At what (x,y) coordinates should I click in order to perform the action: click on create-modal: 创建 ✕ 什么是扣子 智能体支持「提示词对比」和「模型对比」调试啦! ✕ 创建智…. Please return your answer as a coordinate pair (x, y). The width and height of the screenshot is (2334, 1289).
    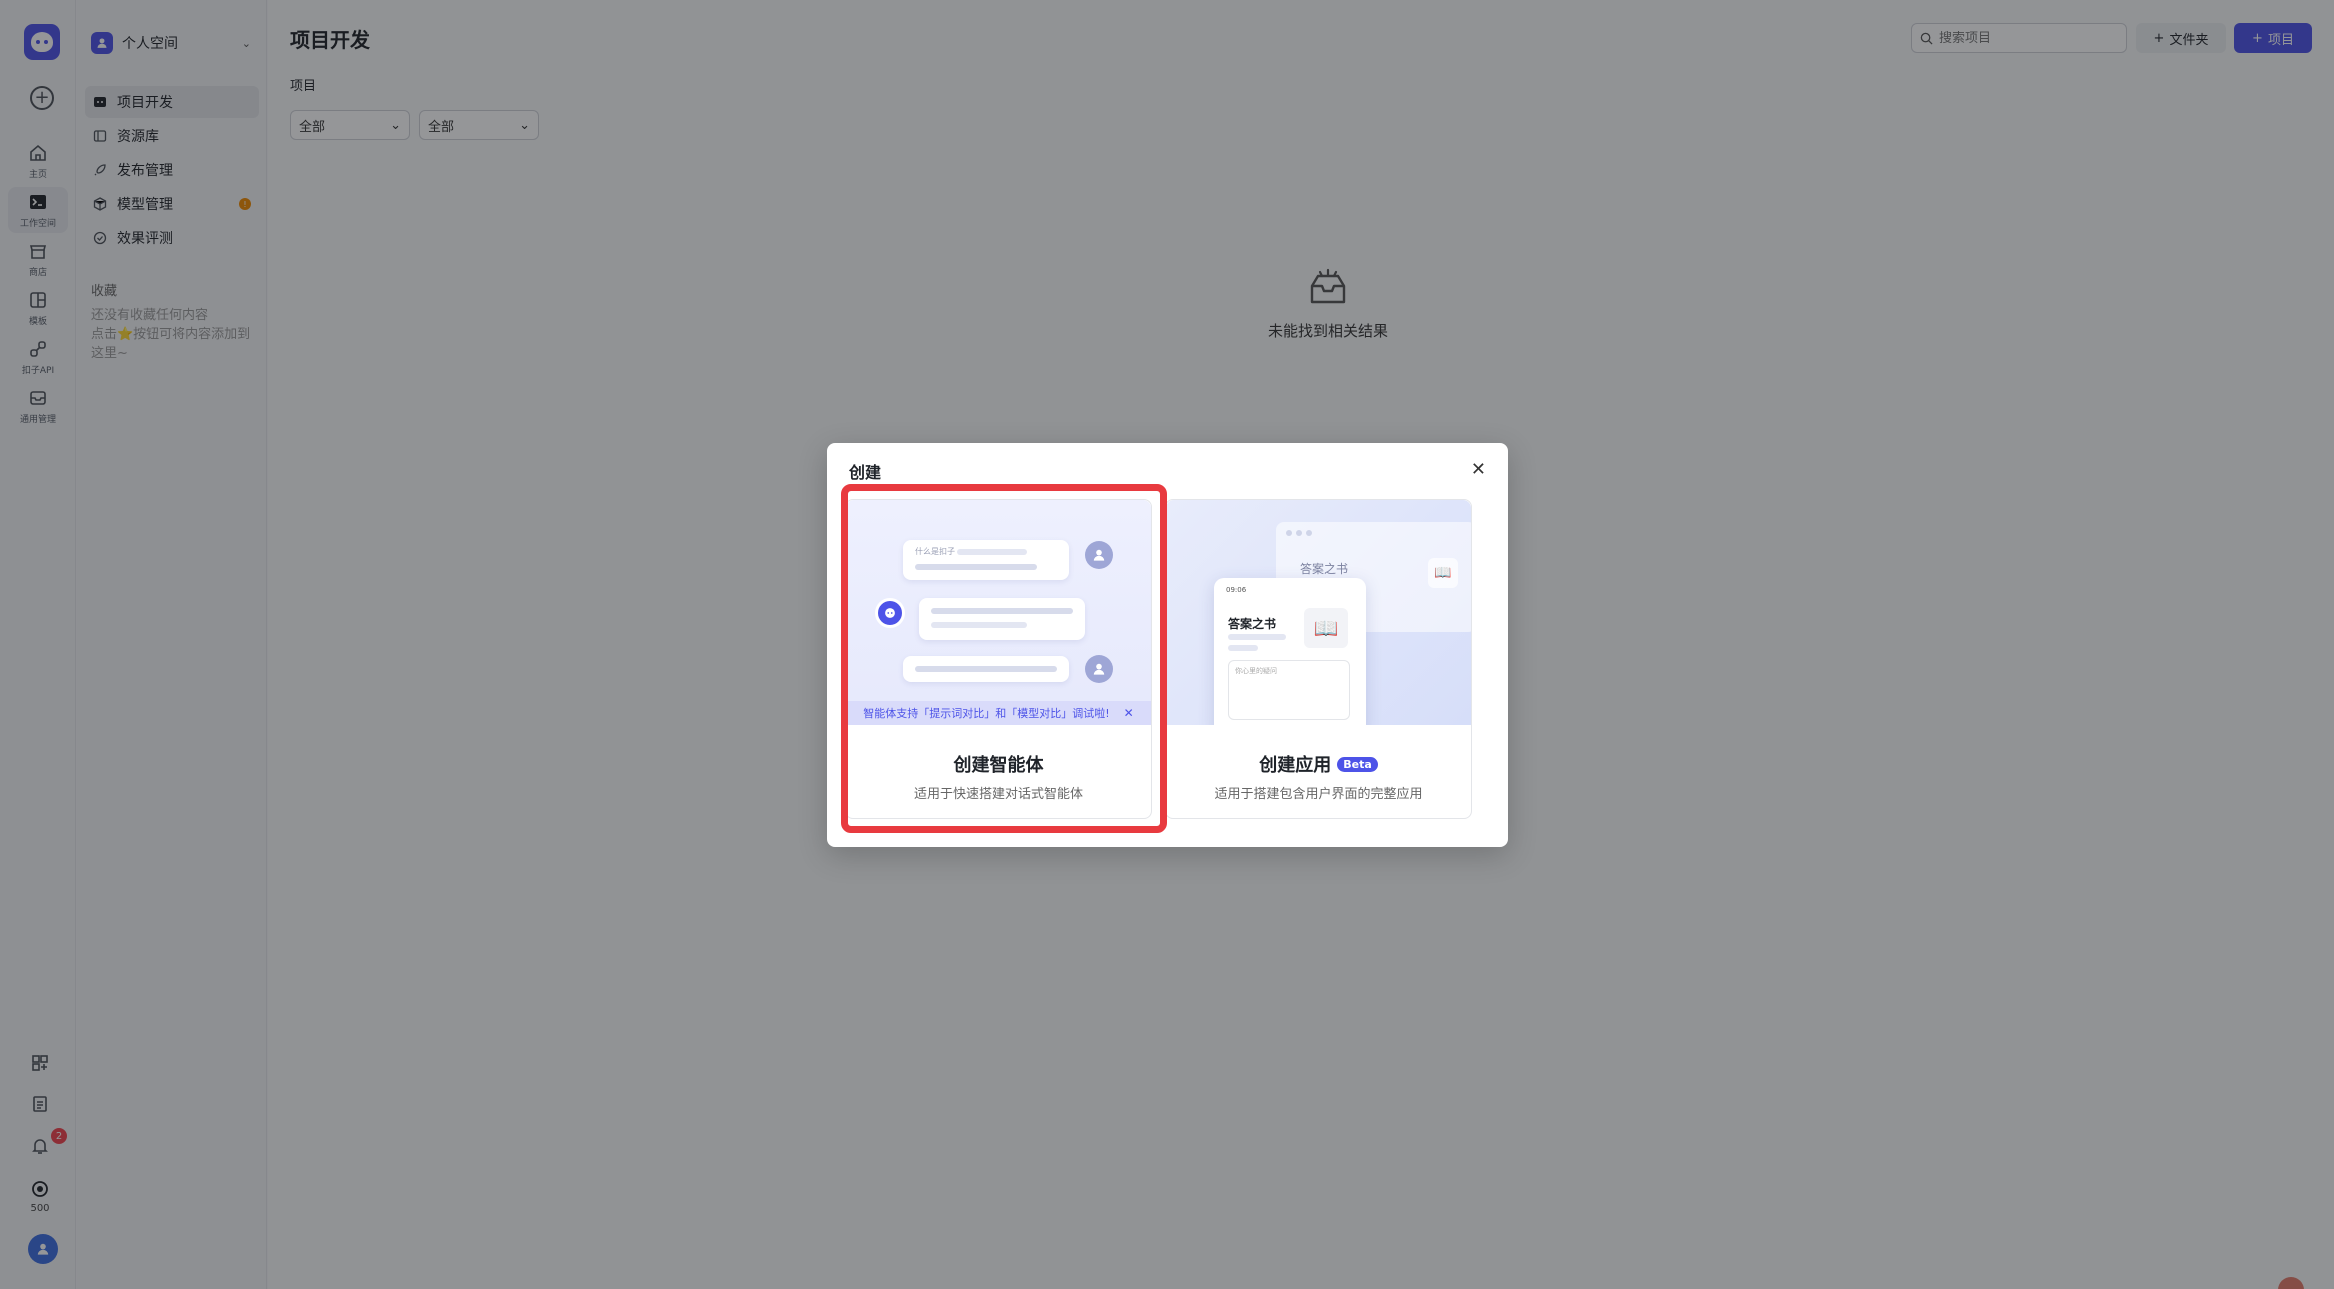
    Looking at the image, I should click on (1167, 645).